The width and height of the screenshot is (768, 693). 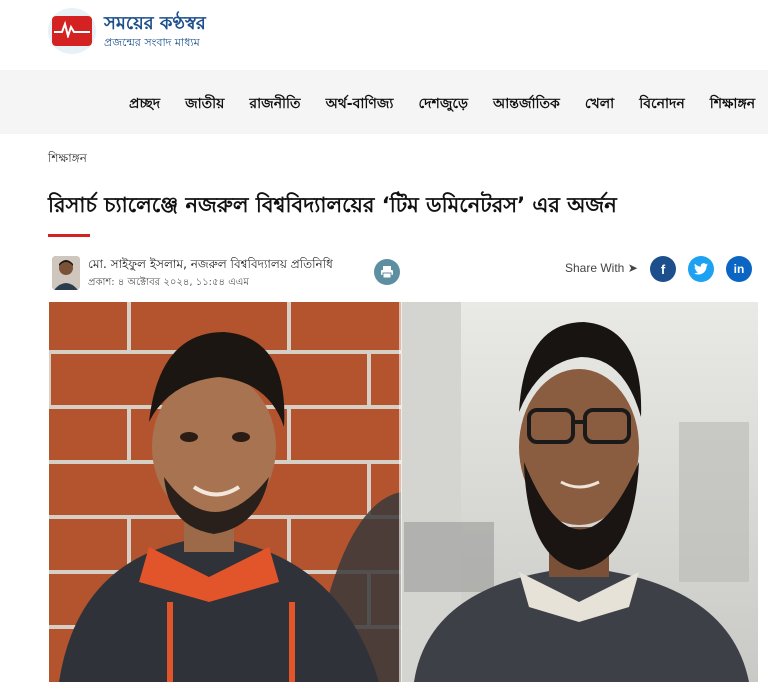 What do you see at coordinates (67, 160) in the screenshot?
I see `breadcrumb-category: শিক্ষাঙ্গন` at bounding box center [67, 160].